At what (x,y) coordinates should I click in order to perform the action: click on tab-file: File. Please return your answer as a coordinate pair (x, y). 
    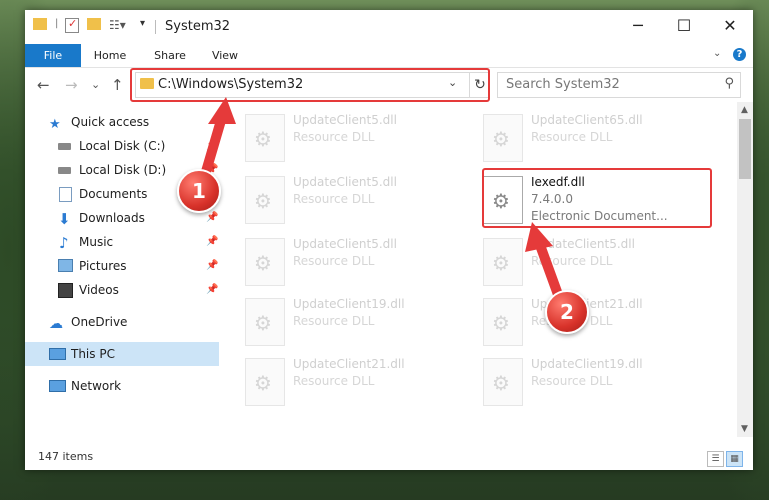
    Looking at the image, I should click on (53, 55).